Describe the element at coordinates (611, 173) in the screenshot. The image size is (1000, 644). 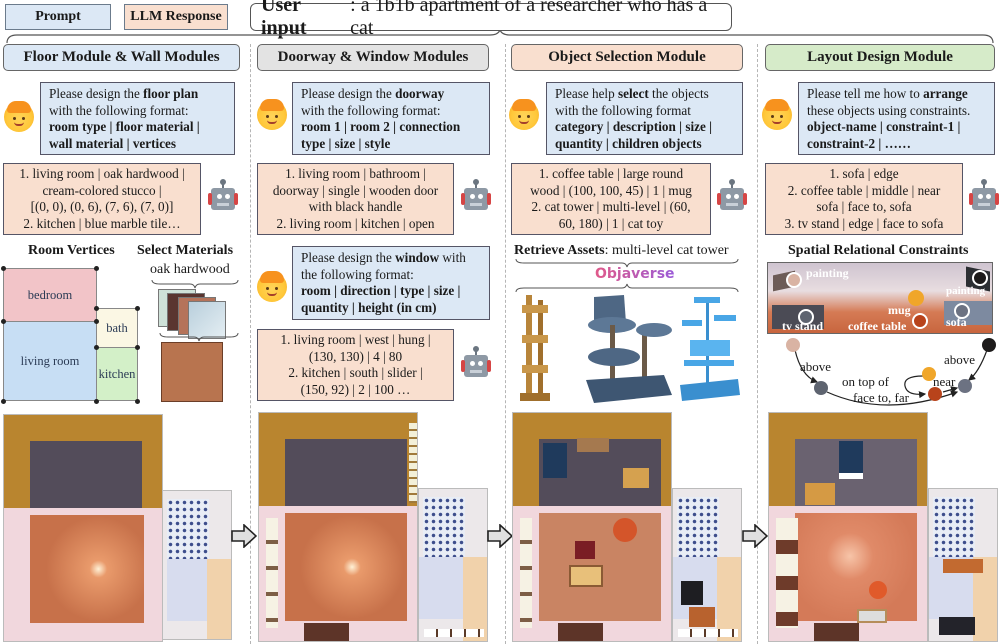
I see `response-line: 1. coffee table | large round` at that location.